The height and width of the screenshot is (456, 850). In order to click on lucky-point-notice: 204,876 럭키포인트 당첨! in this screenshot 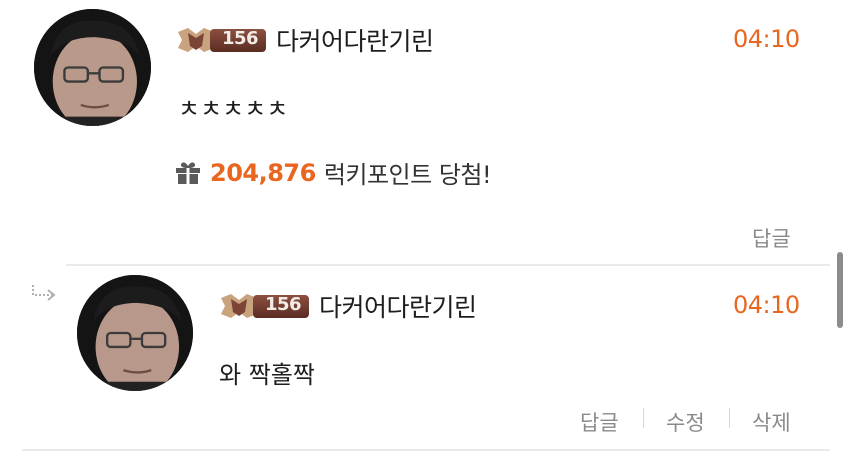, I will do `click(333, 172)`.